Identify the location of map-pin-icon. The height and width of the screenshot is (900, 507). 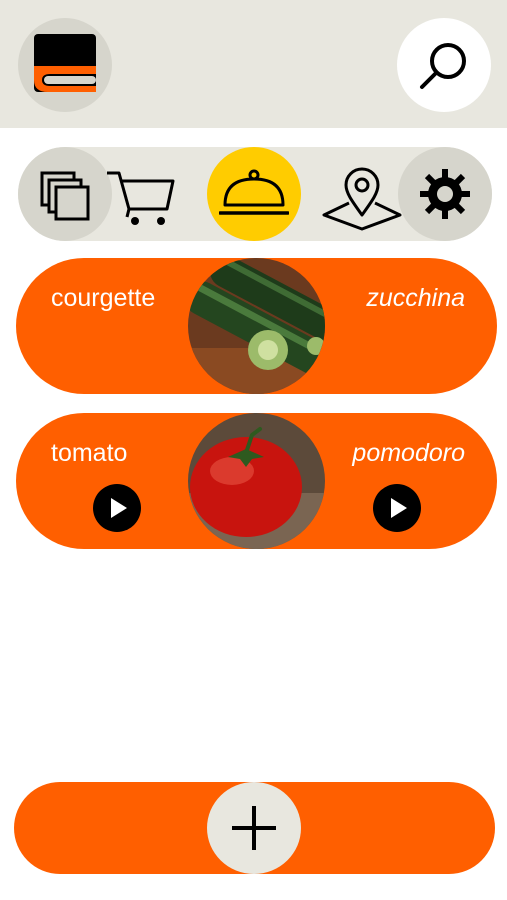
(362, 199).